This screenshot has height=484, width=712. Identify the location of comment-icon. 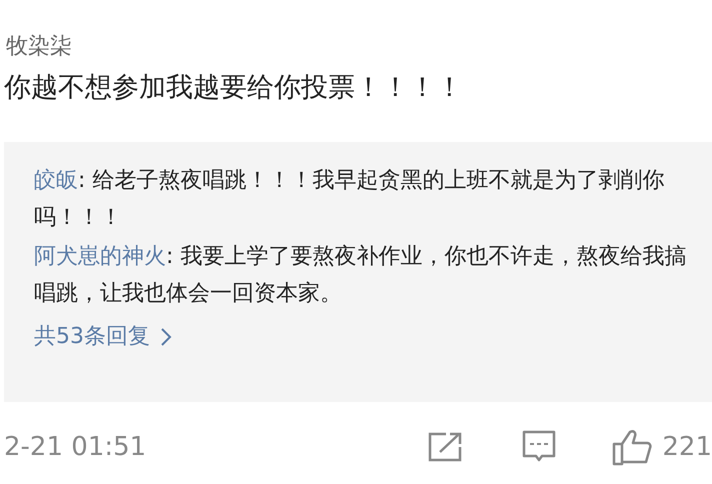
(539, 447).